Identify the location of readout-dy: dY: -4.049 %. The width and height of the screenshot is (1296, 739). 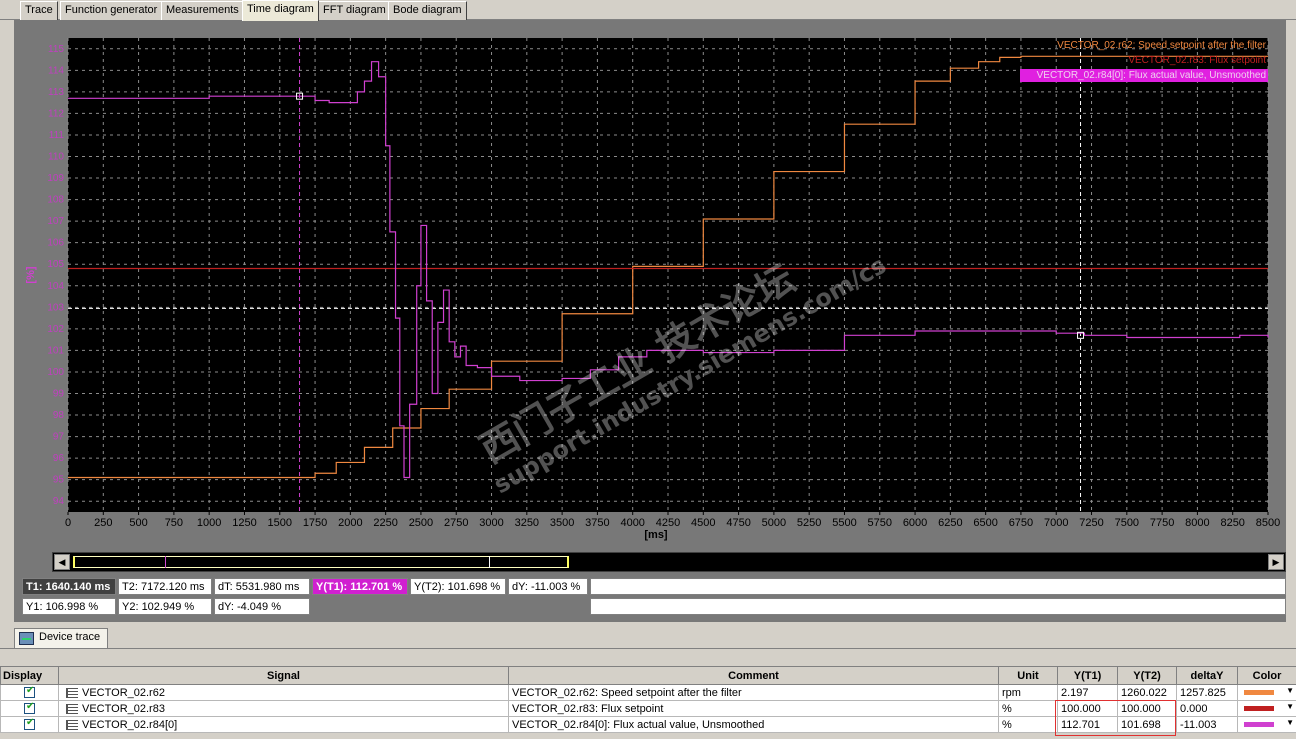
(262, 606).